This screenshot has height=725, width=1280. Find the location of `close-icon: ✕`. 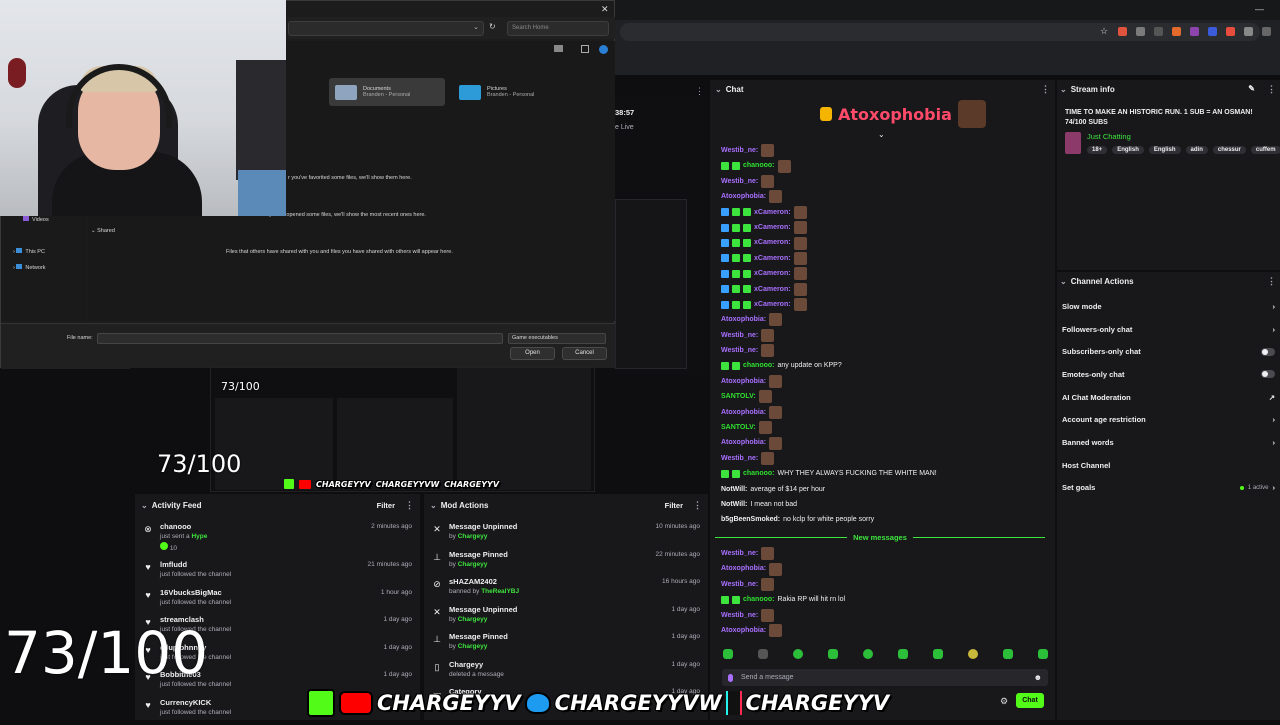

close-icon: ✕ is located at coordinates (605, 9).